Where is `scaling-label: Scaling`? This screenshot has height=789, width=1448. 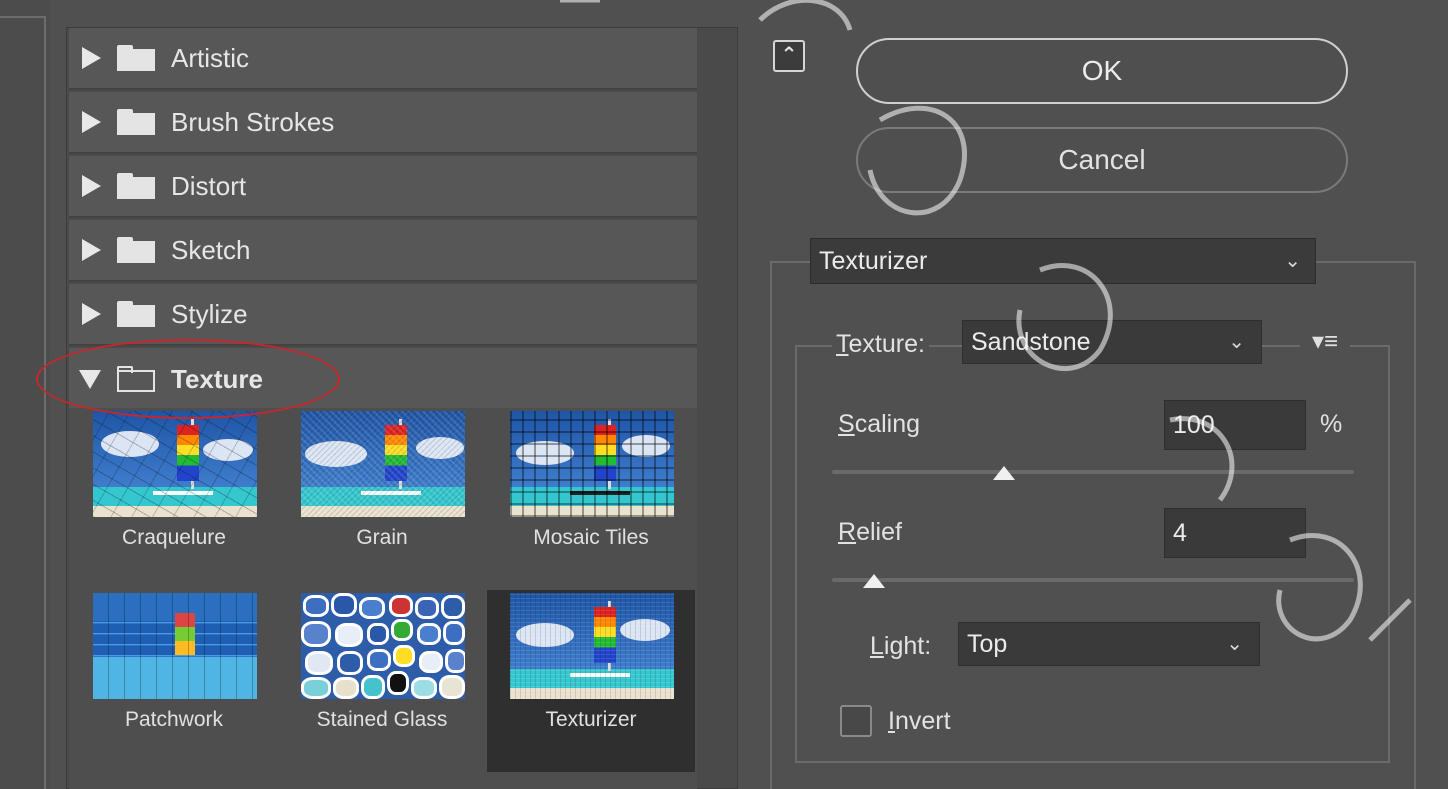 scaling-label: Scaling is located at coordinates (879, 424).